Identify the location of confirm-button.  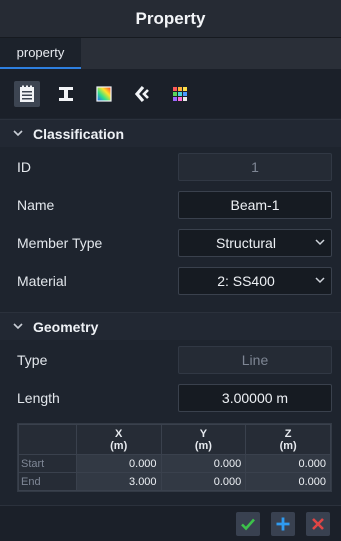
(248, 524).